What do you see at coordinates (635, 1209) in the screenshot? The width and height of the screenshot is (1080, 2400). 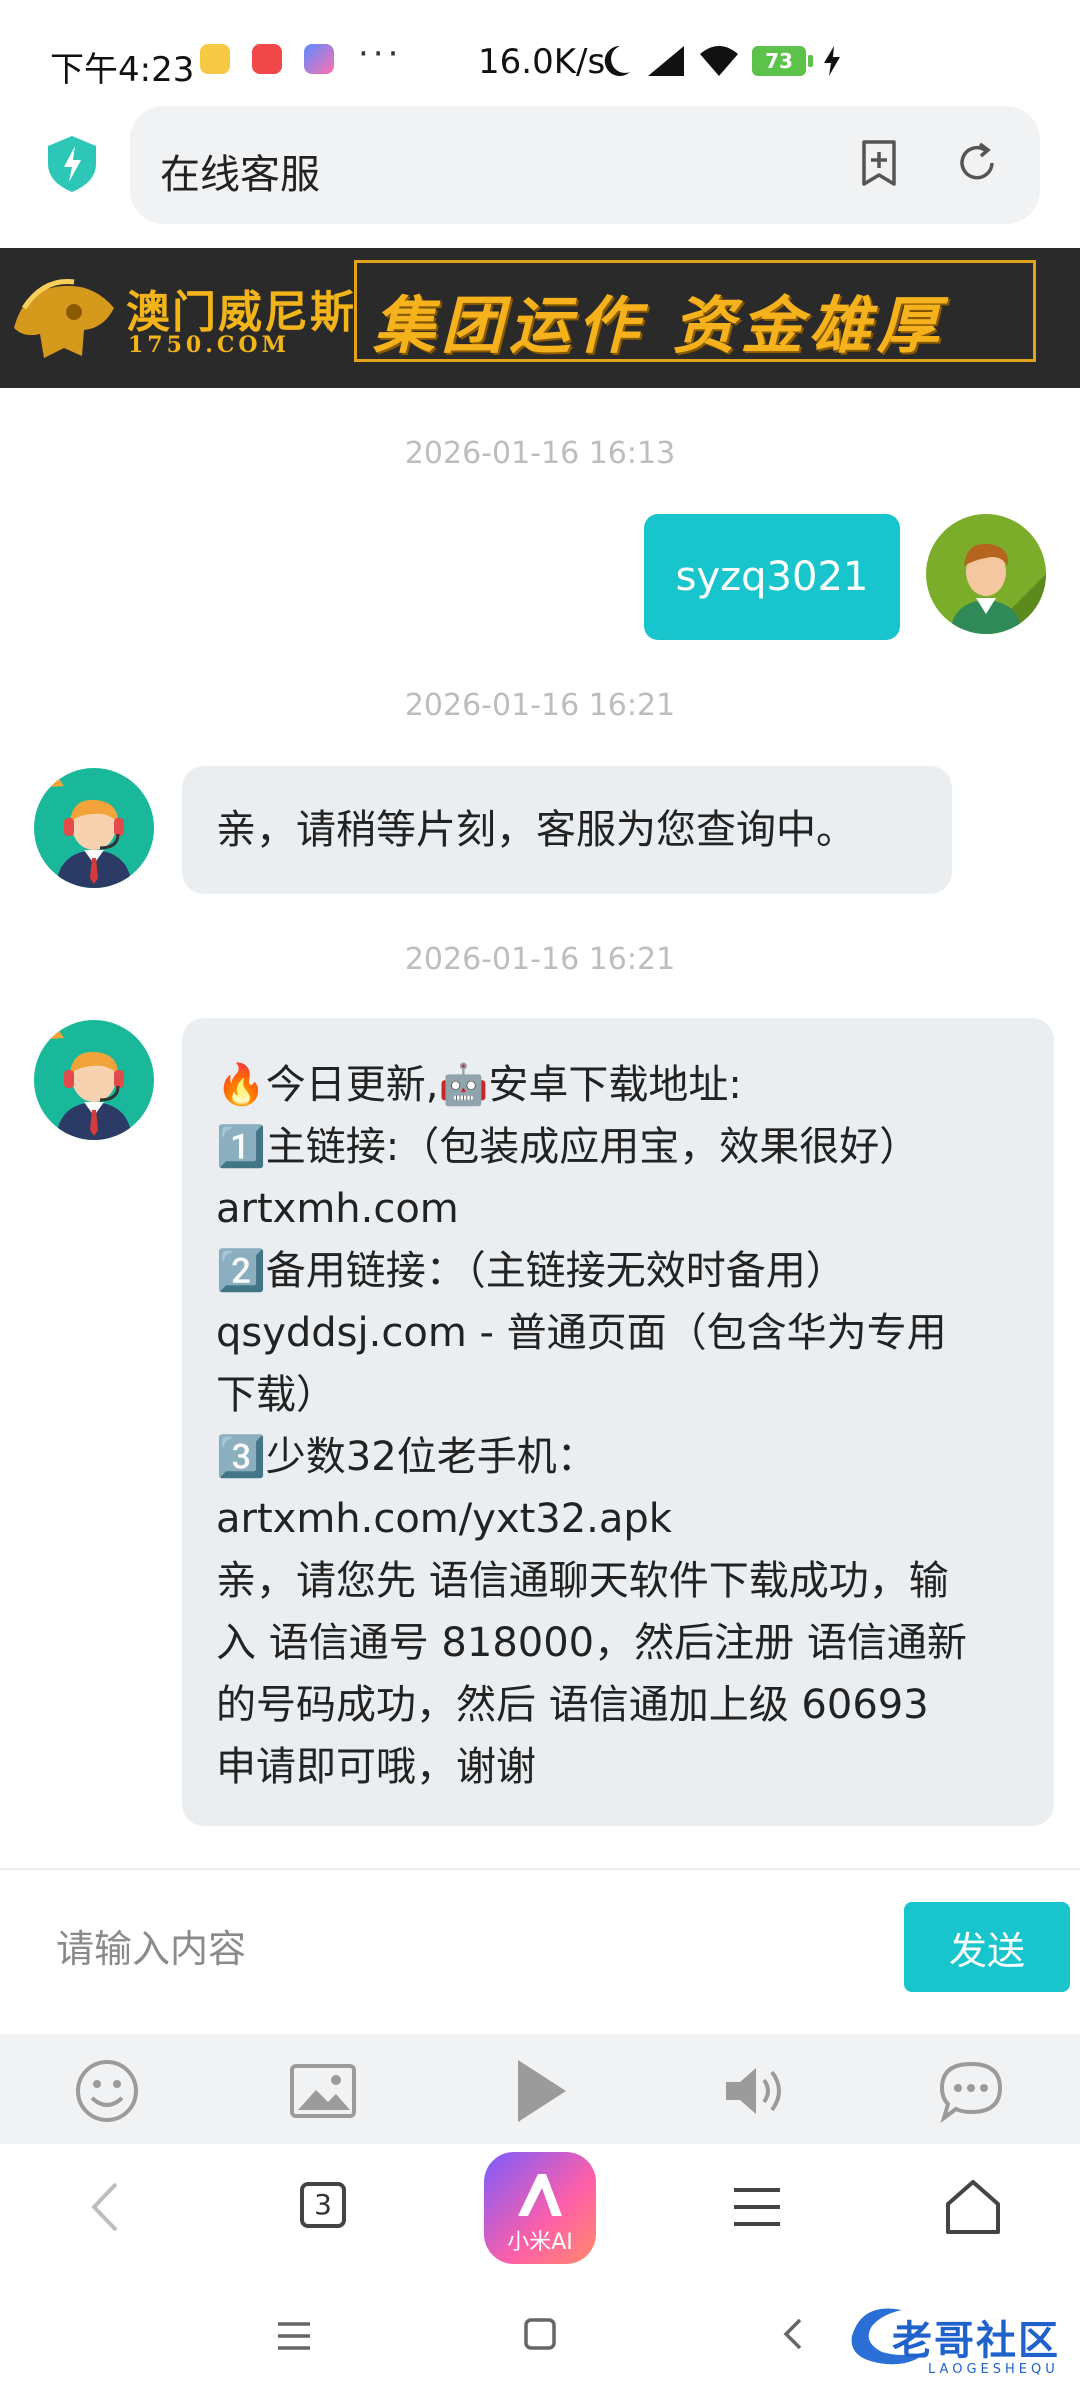 I see `message-link: artxmh.com` at bounding box center [635, 1209].